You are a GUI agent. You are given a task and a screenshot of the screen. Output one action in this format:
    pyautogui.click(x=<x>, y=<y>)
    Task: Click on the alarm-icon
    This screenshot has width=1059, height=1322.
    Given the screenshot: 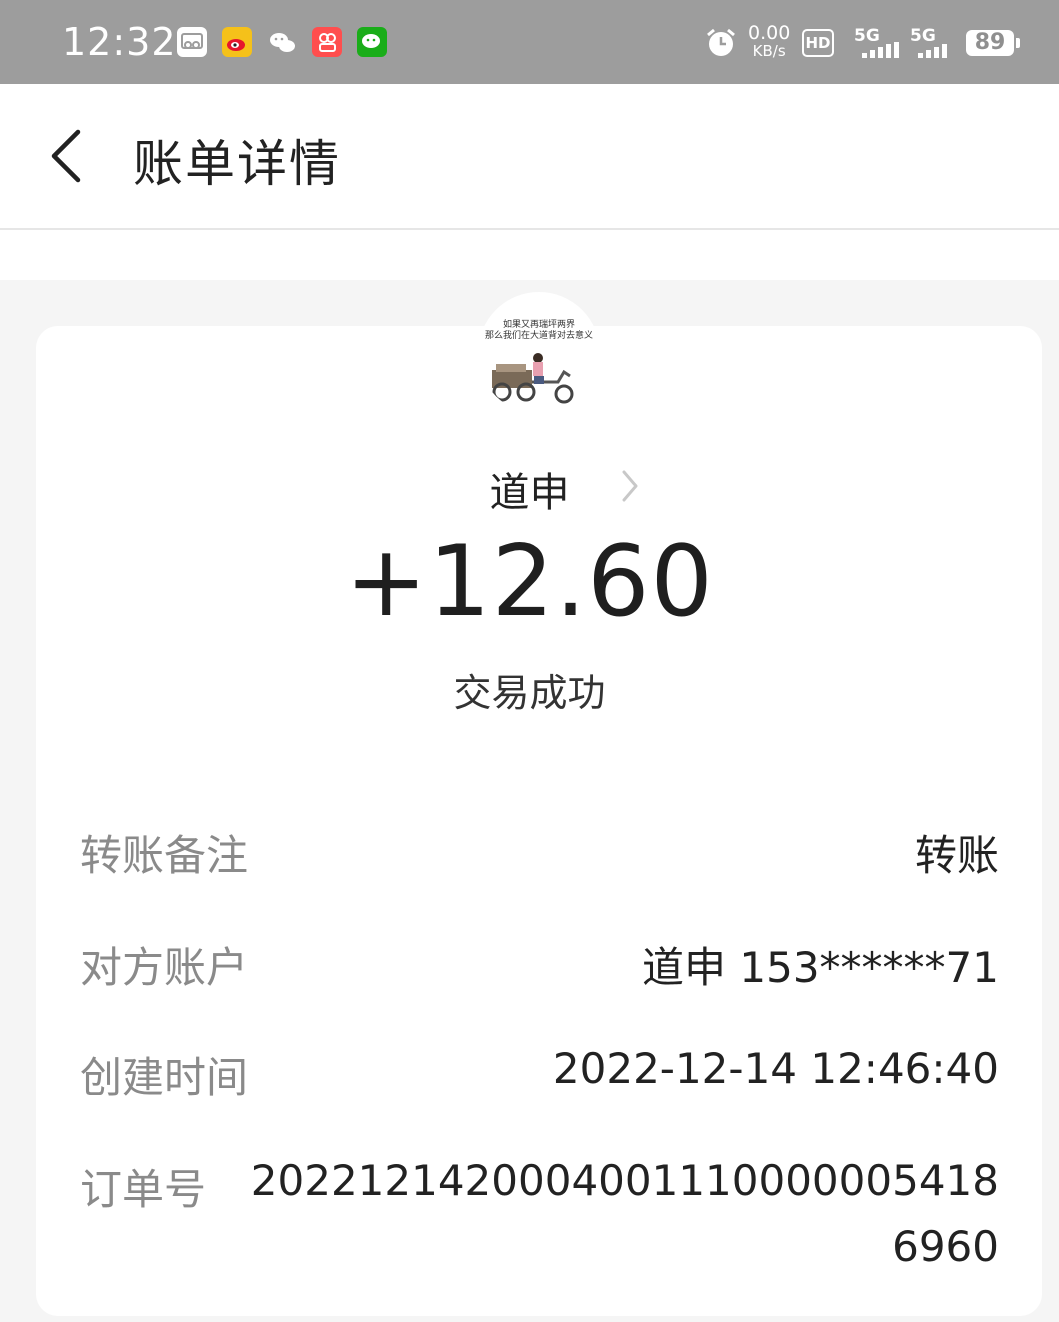 What is the action you would take?
    pyautogui.click(x=721, y=45)
    